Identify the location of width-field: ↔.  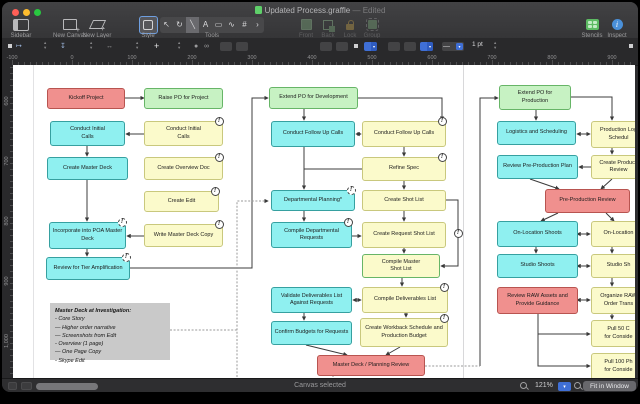
(109, 46).